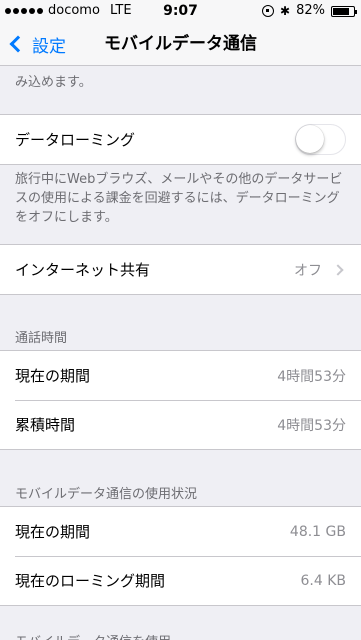 The image size is (361, 640). I want to click on page-title: モバイルデータ通信, so click(180, 44).